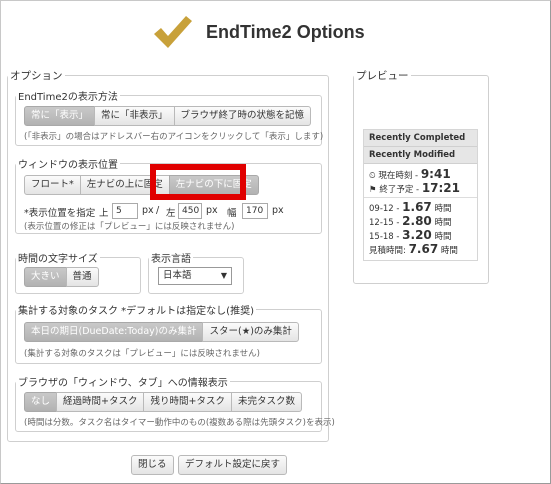  Describe the element at coordinates (382, 76) in the screenshot. I see `preview-legend: プレビュー` at that location.